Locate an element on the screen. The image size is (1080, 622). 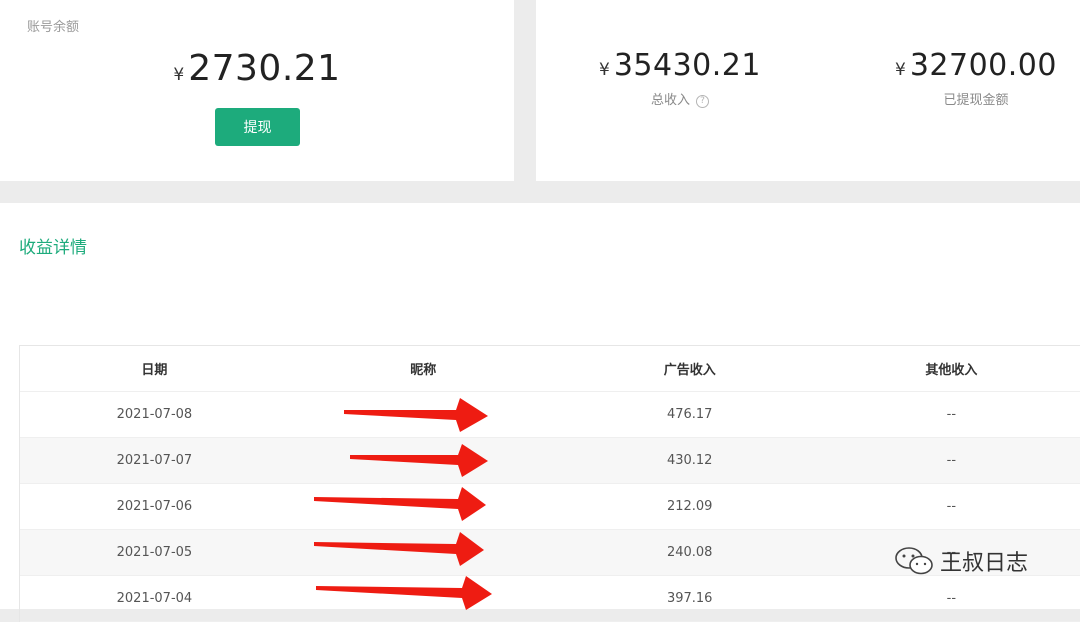
date-cell: 2021-07-04 is located at coordinates (154, 598).